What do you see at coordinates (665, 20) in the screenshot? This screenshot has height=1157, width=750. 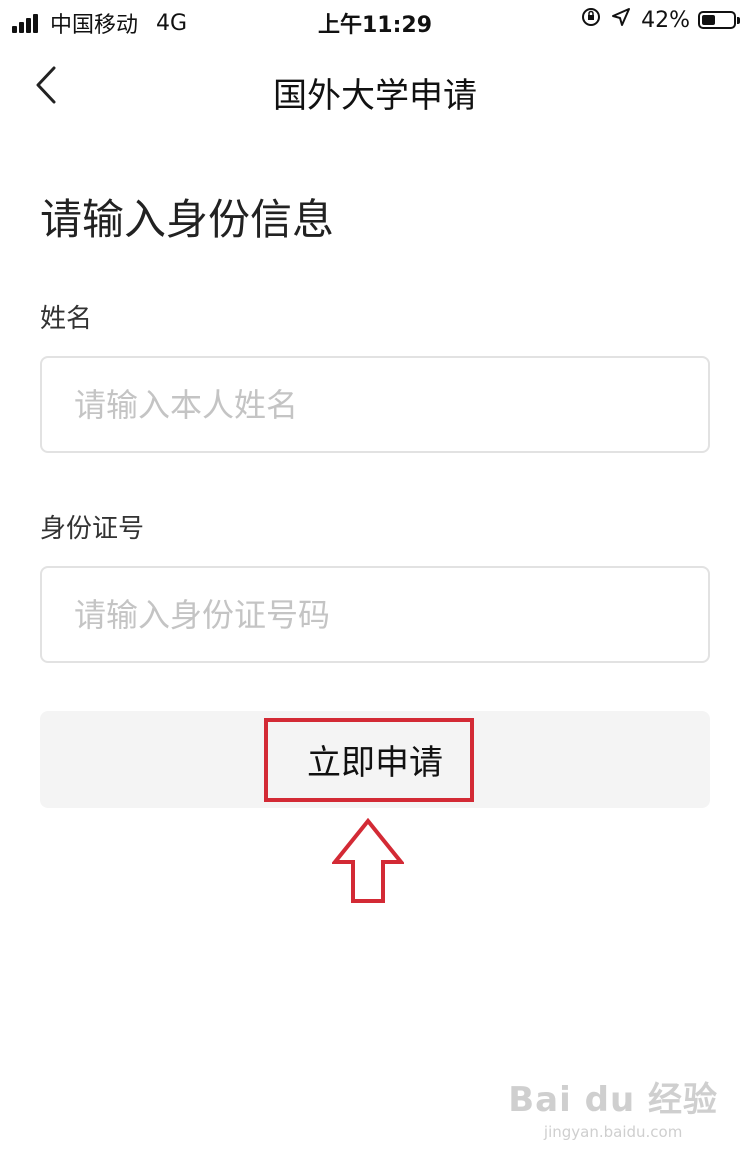 I see `battery-percent: 42%` at bounding box center [665, 20].